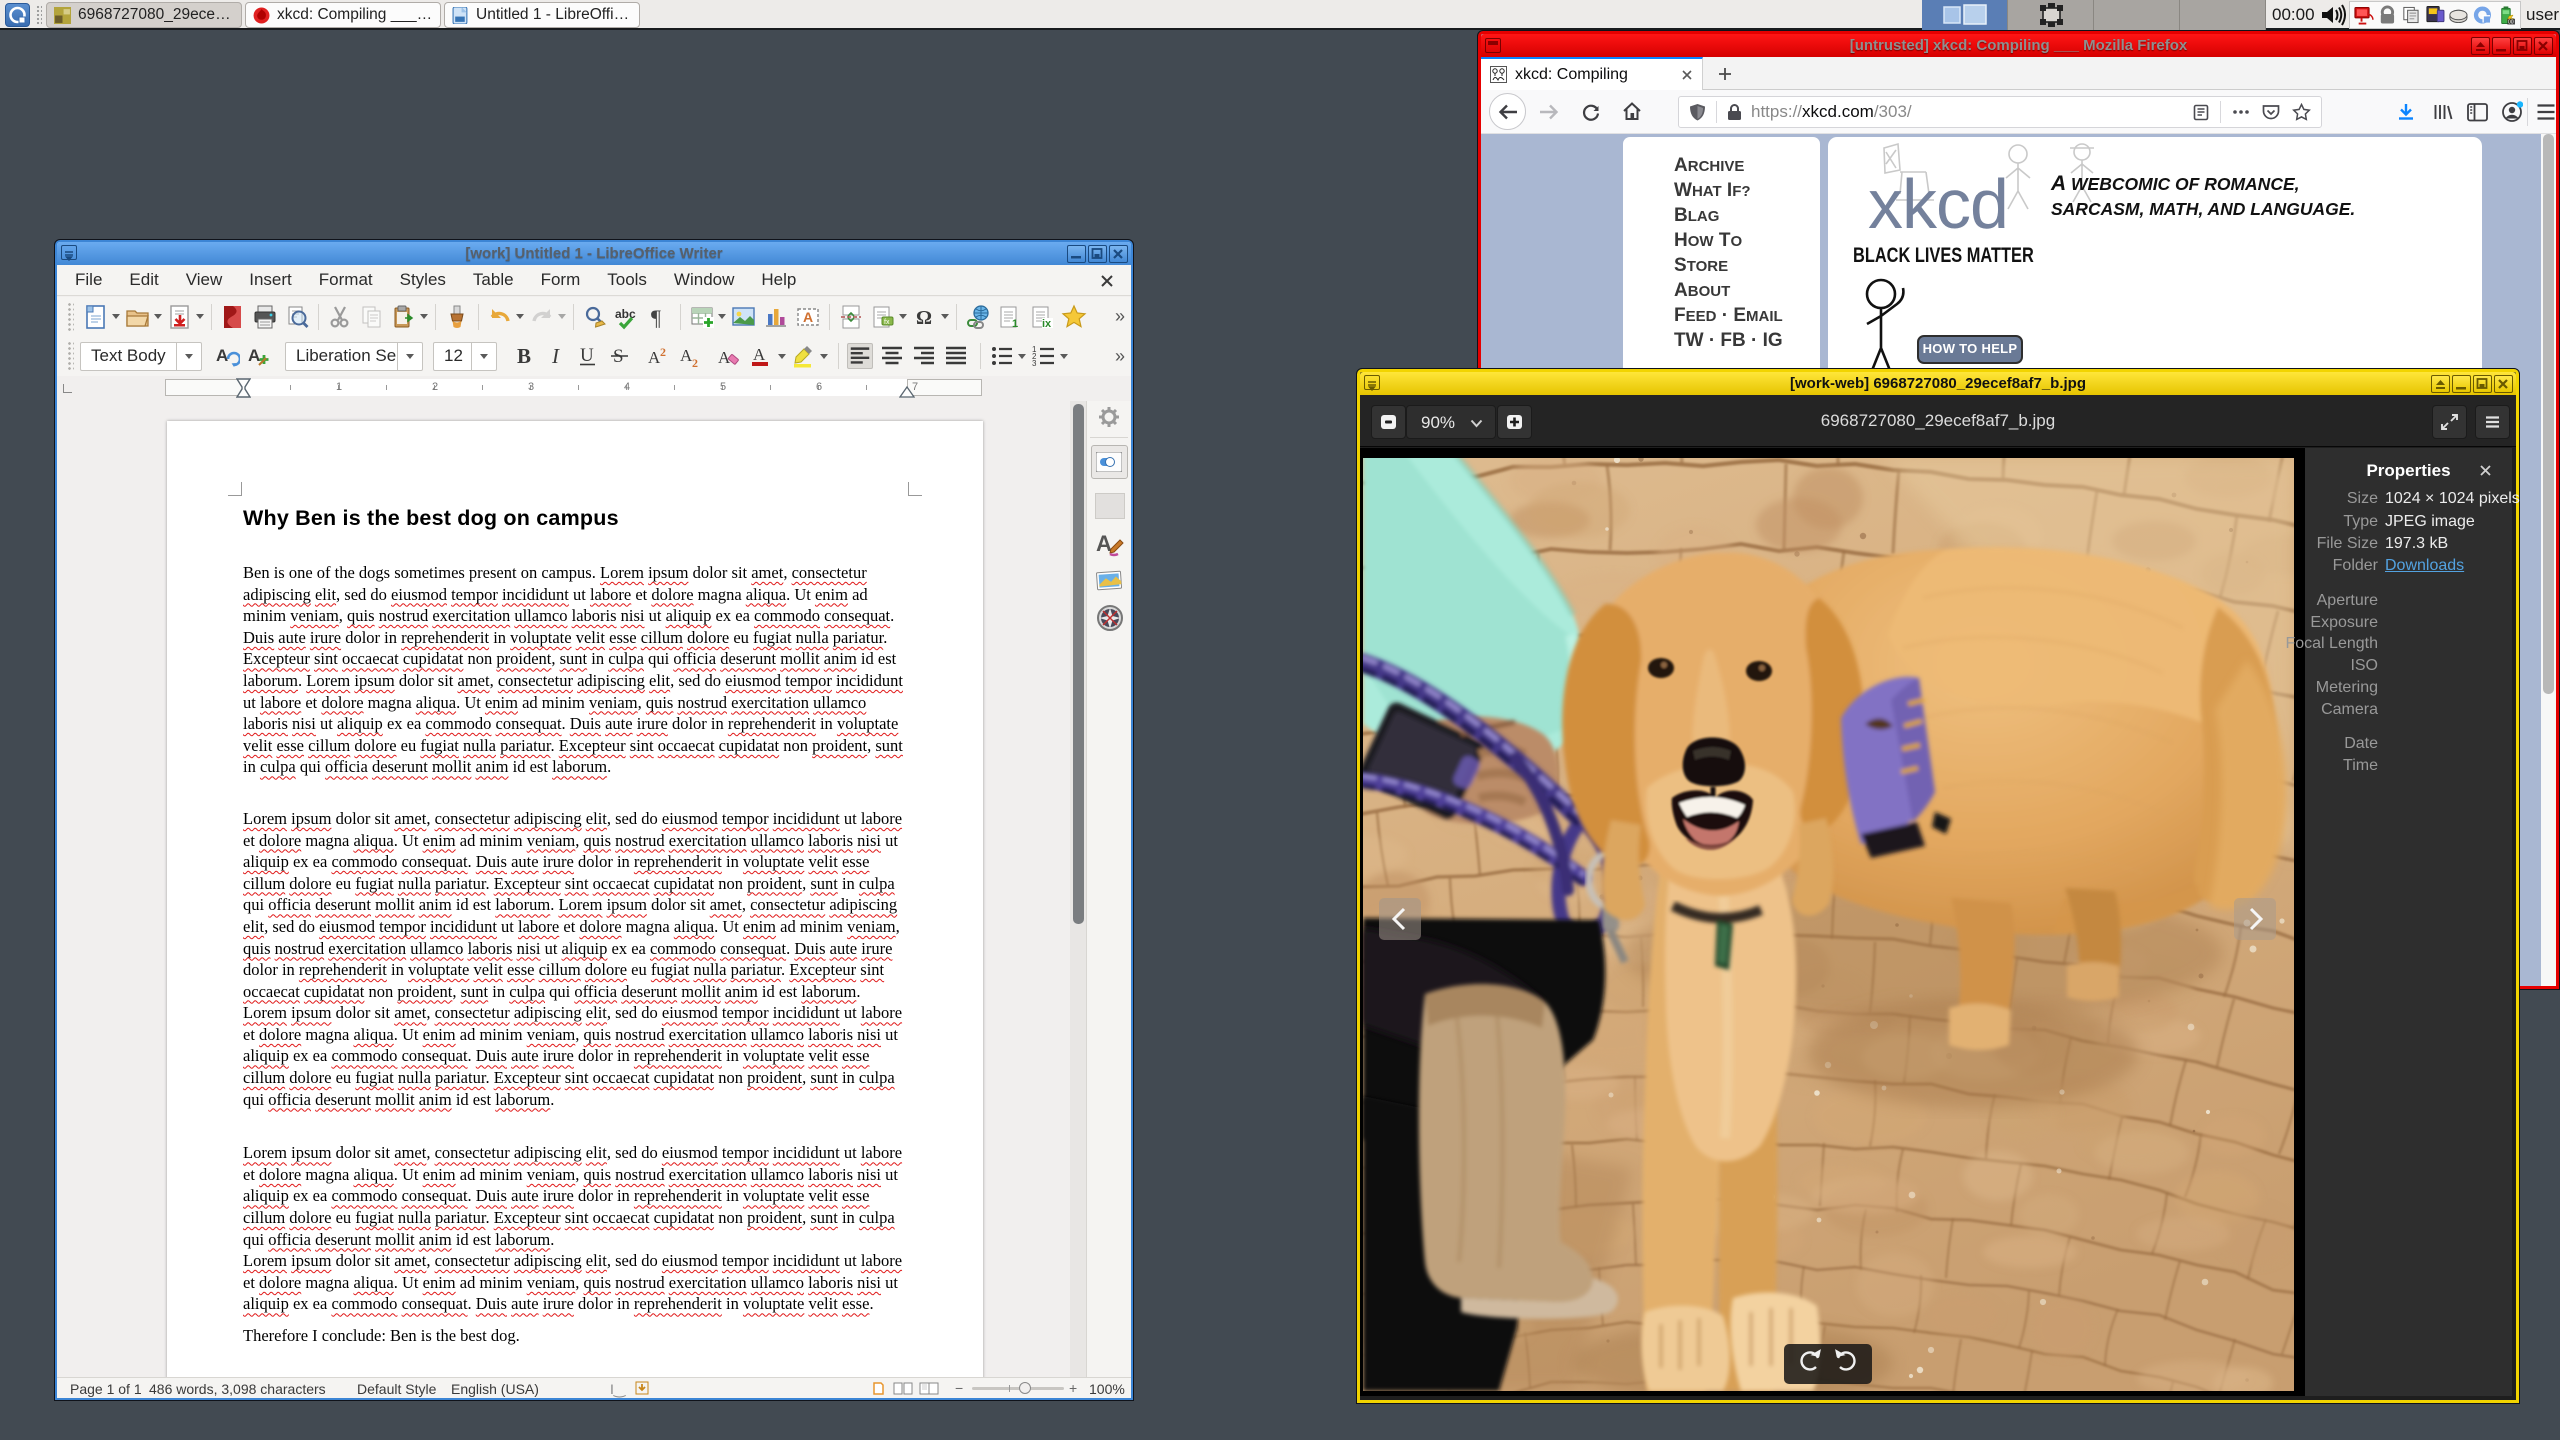 This screenshot has width=2560, height=1440. Describe the element at coordinates (524, 356) in the screenshot. I see `svg-text: B` at that location.